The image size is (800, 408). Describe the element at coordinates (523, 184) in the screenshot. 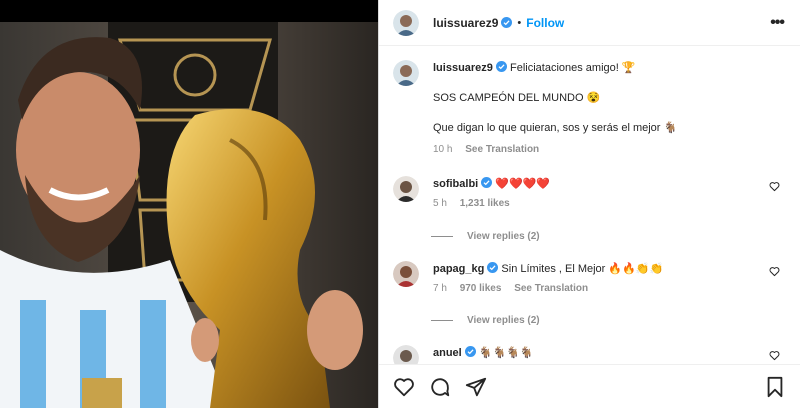

I see `comment-text: ❤️❤️❤️❤️` at that location.